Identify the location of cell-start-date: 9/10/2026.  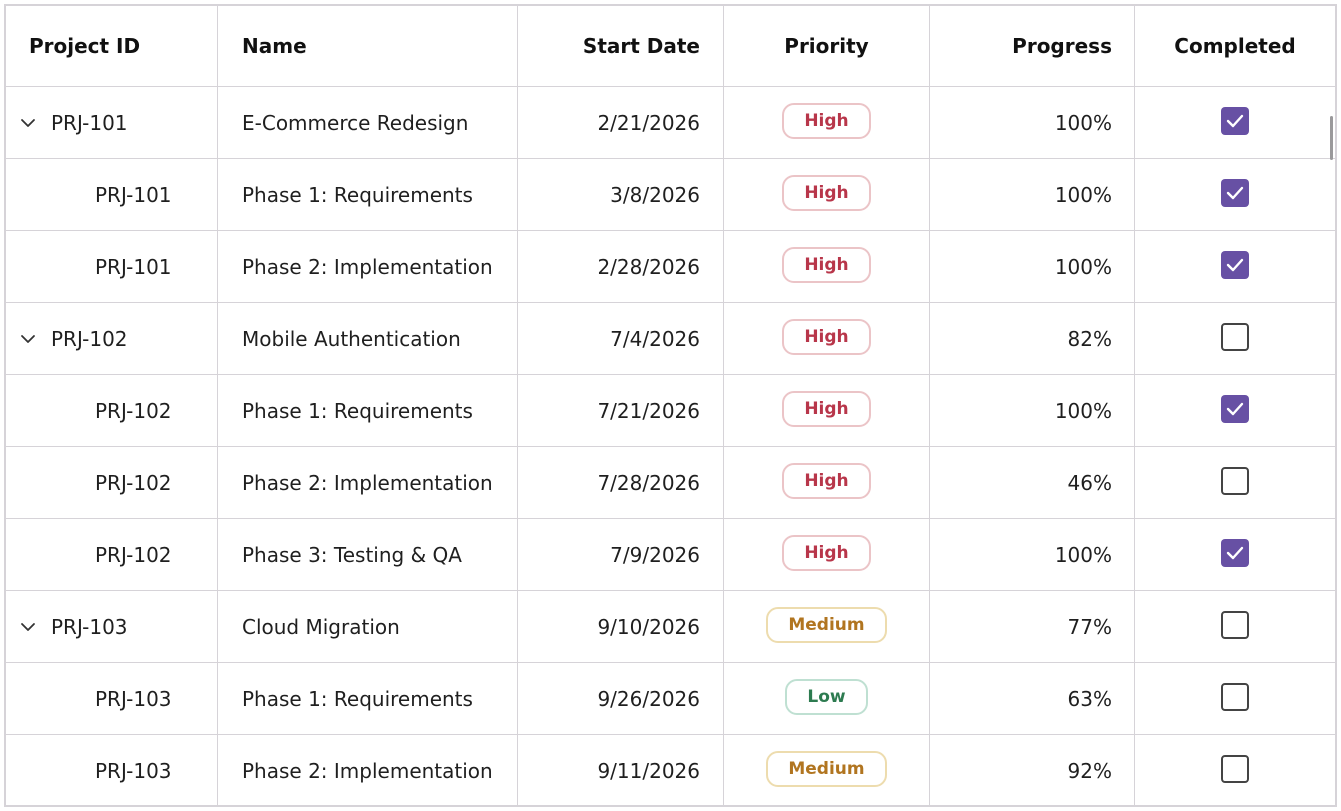
(621, 626).